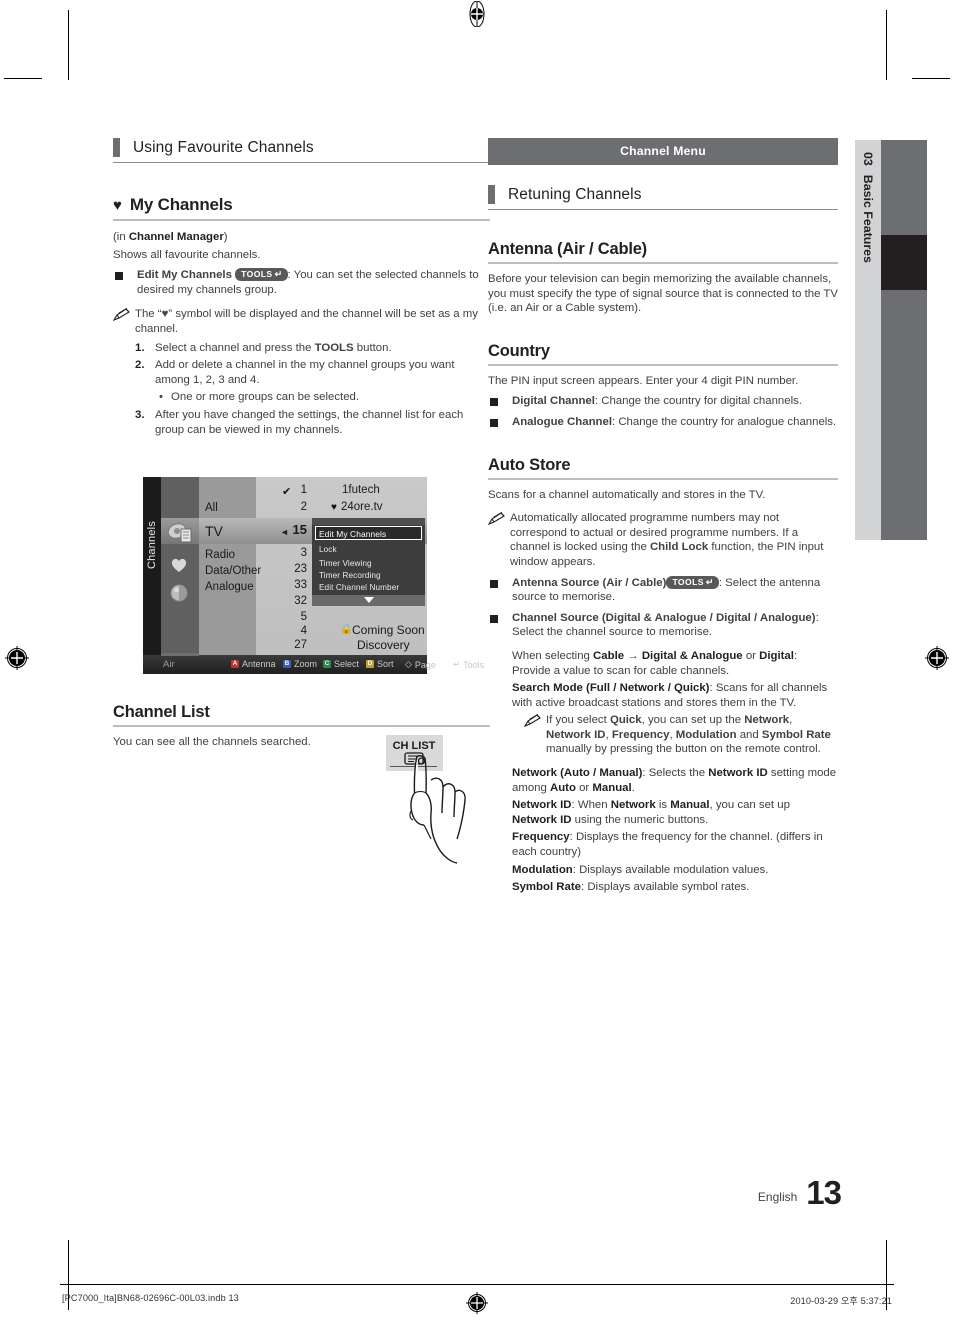  I want to click on tv-channel-number: 5, so click(299, 617).